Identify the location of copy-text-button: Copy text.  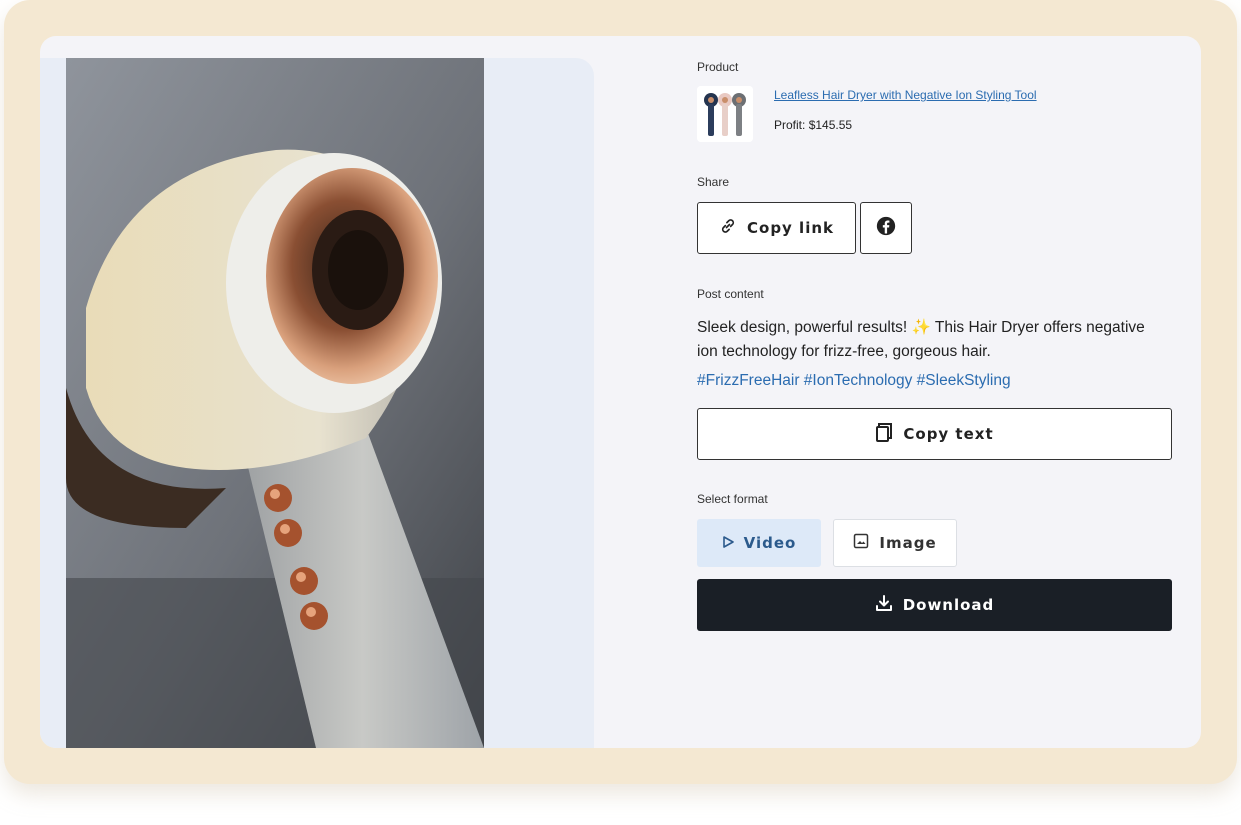
(934, 434).